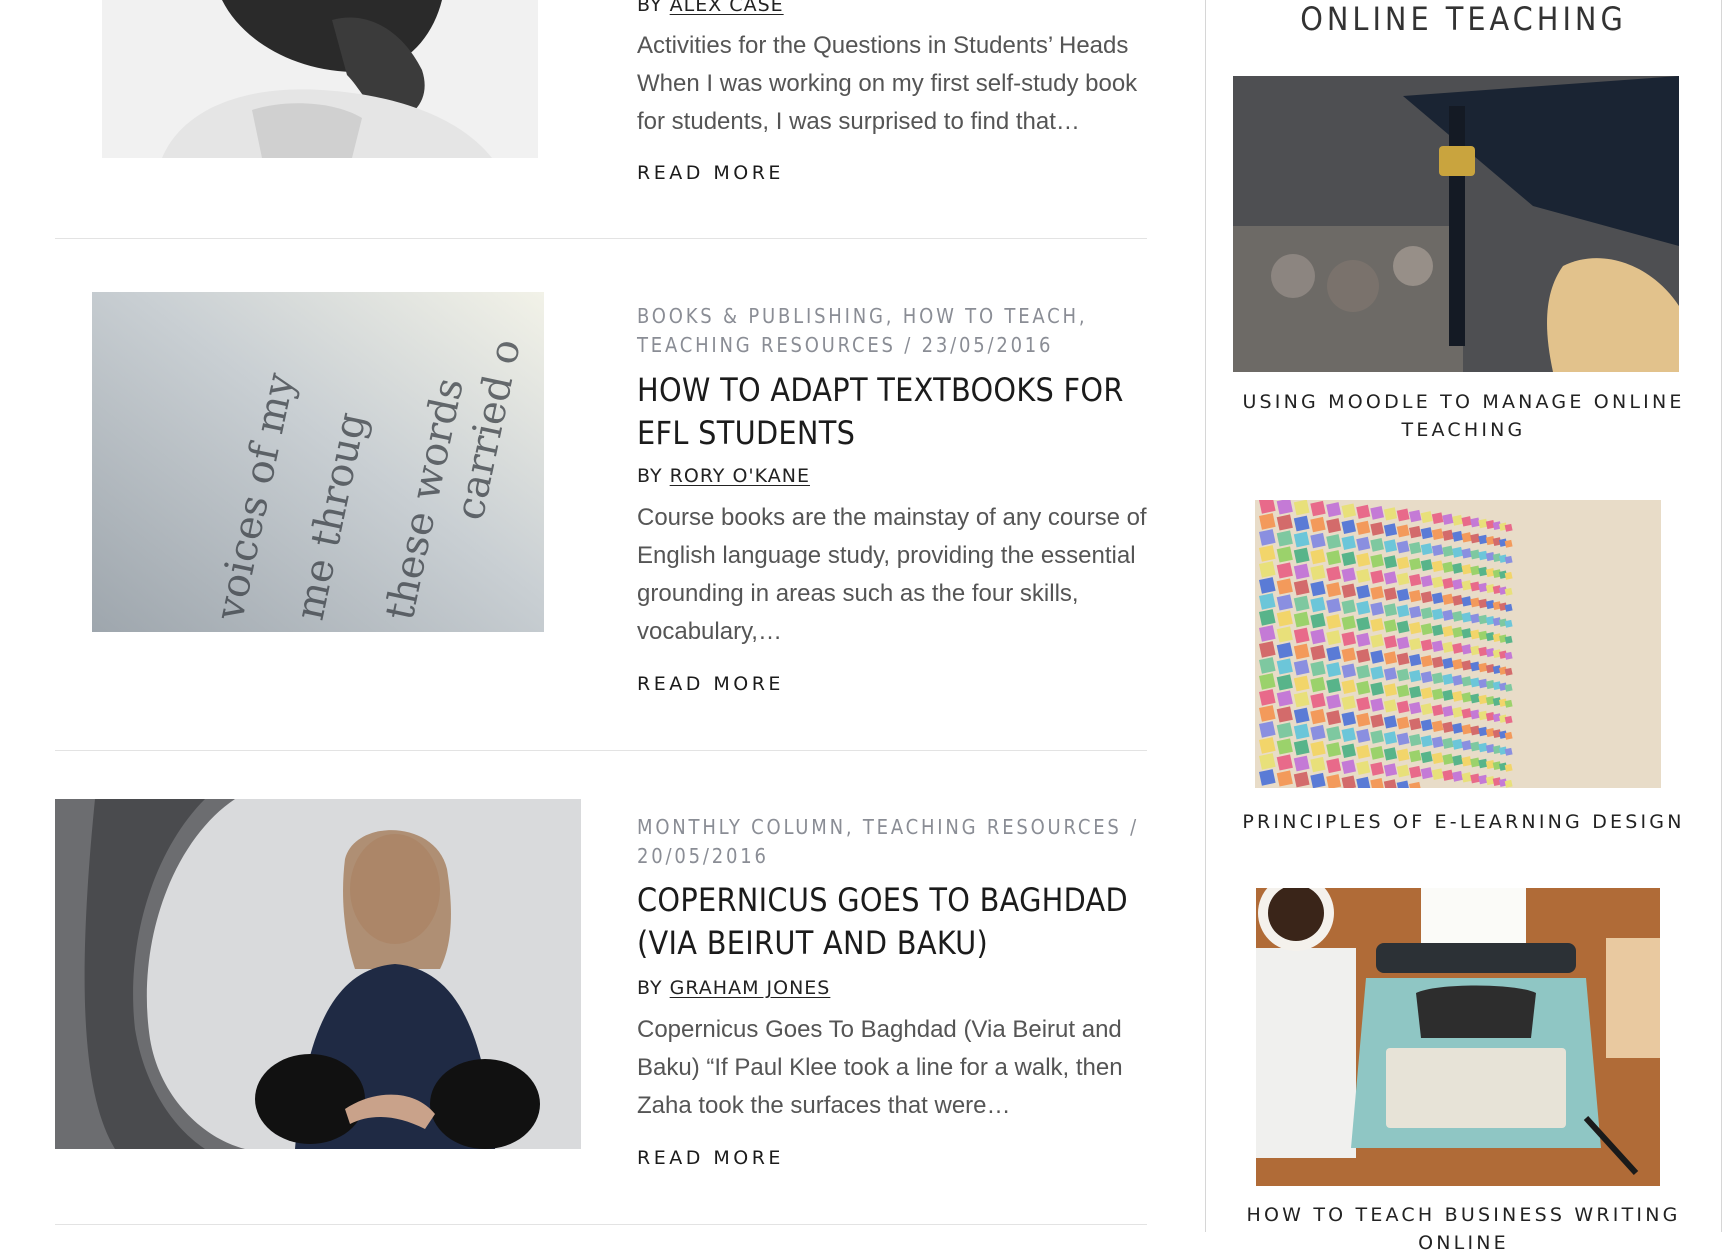 The image size is (1736, 1257). I want to click on post-byline: BY ALEX CASE, so click(710, 8).